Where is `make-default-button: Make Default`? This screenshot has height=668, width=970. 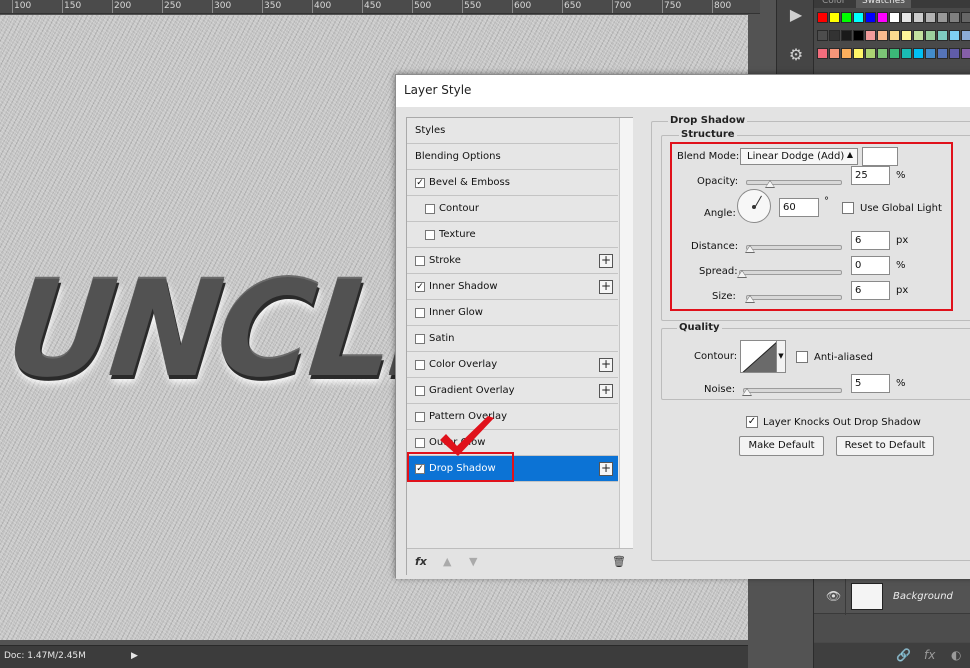
make-default-button: Make Default is located at coordinates (781, 446).